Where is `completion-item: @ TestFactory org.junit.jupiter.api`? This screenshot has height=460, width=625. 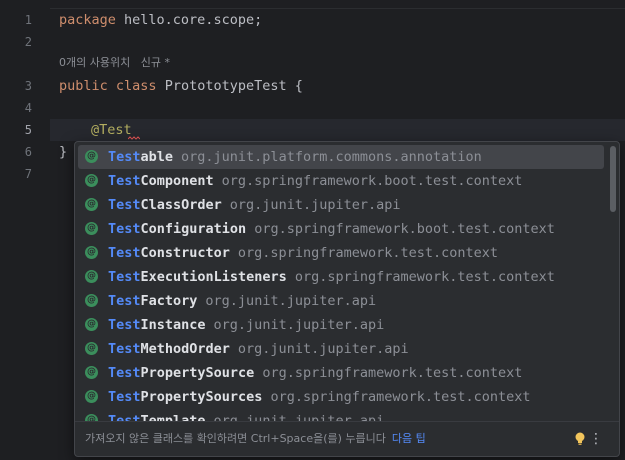
completion-item: @ TestFactory org.junit.jupiter.api is located at coordinates (341, 301).